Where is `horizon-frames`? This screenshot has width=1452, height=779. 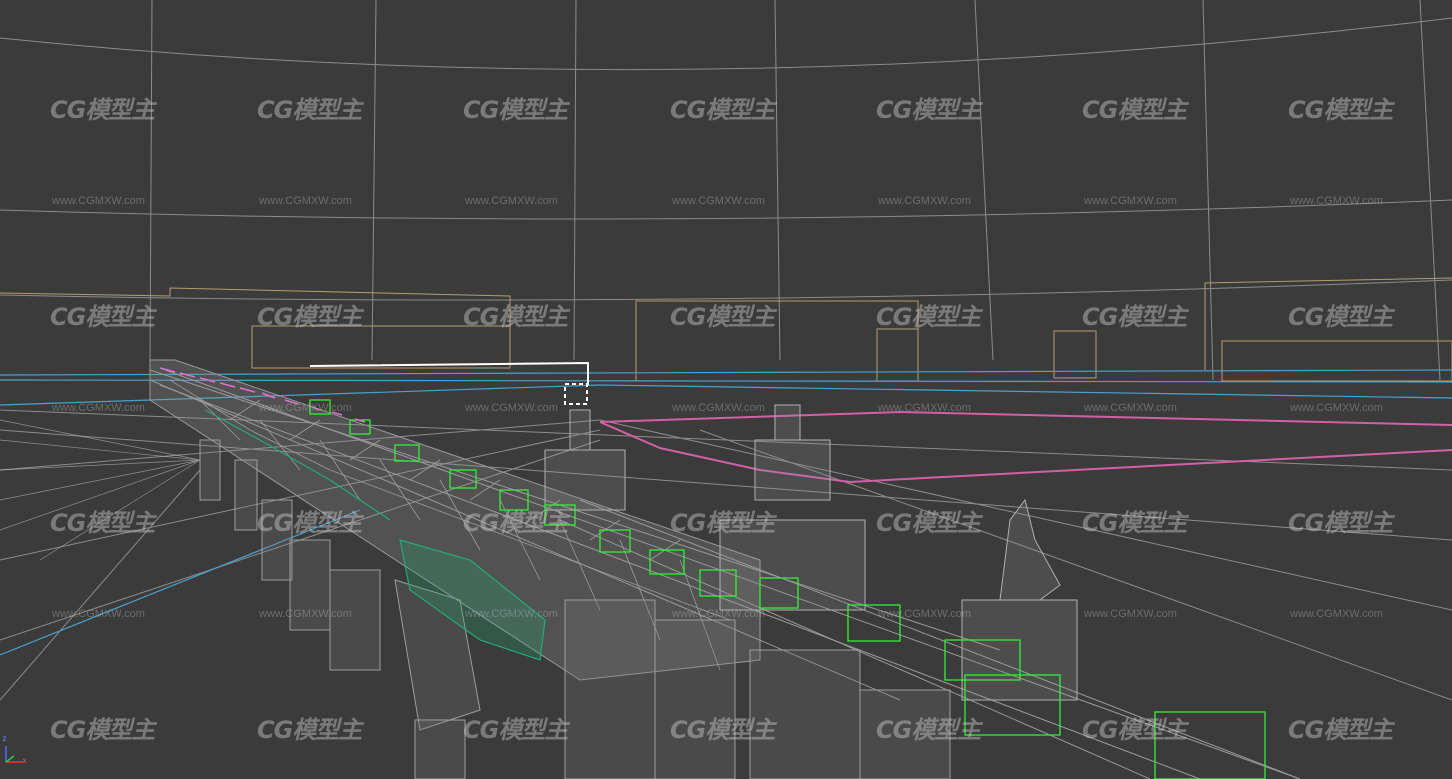
horizon-frames is located at coordinates (726, 329).